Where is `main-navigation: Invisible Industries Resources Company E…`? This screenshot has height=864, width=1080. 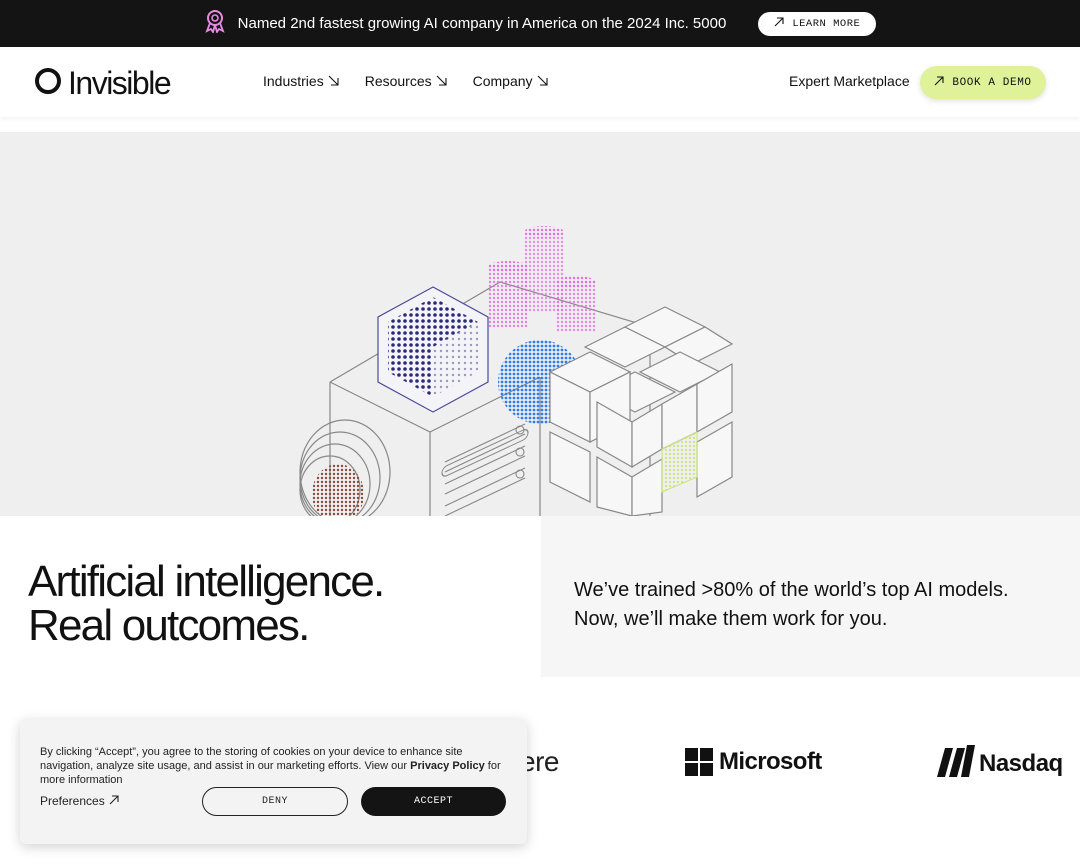 main-navigation: Invisible Industries Resources Company E… is located at coordinates (540, 82).